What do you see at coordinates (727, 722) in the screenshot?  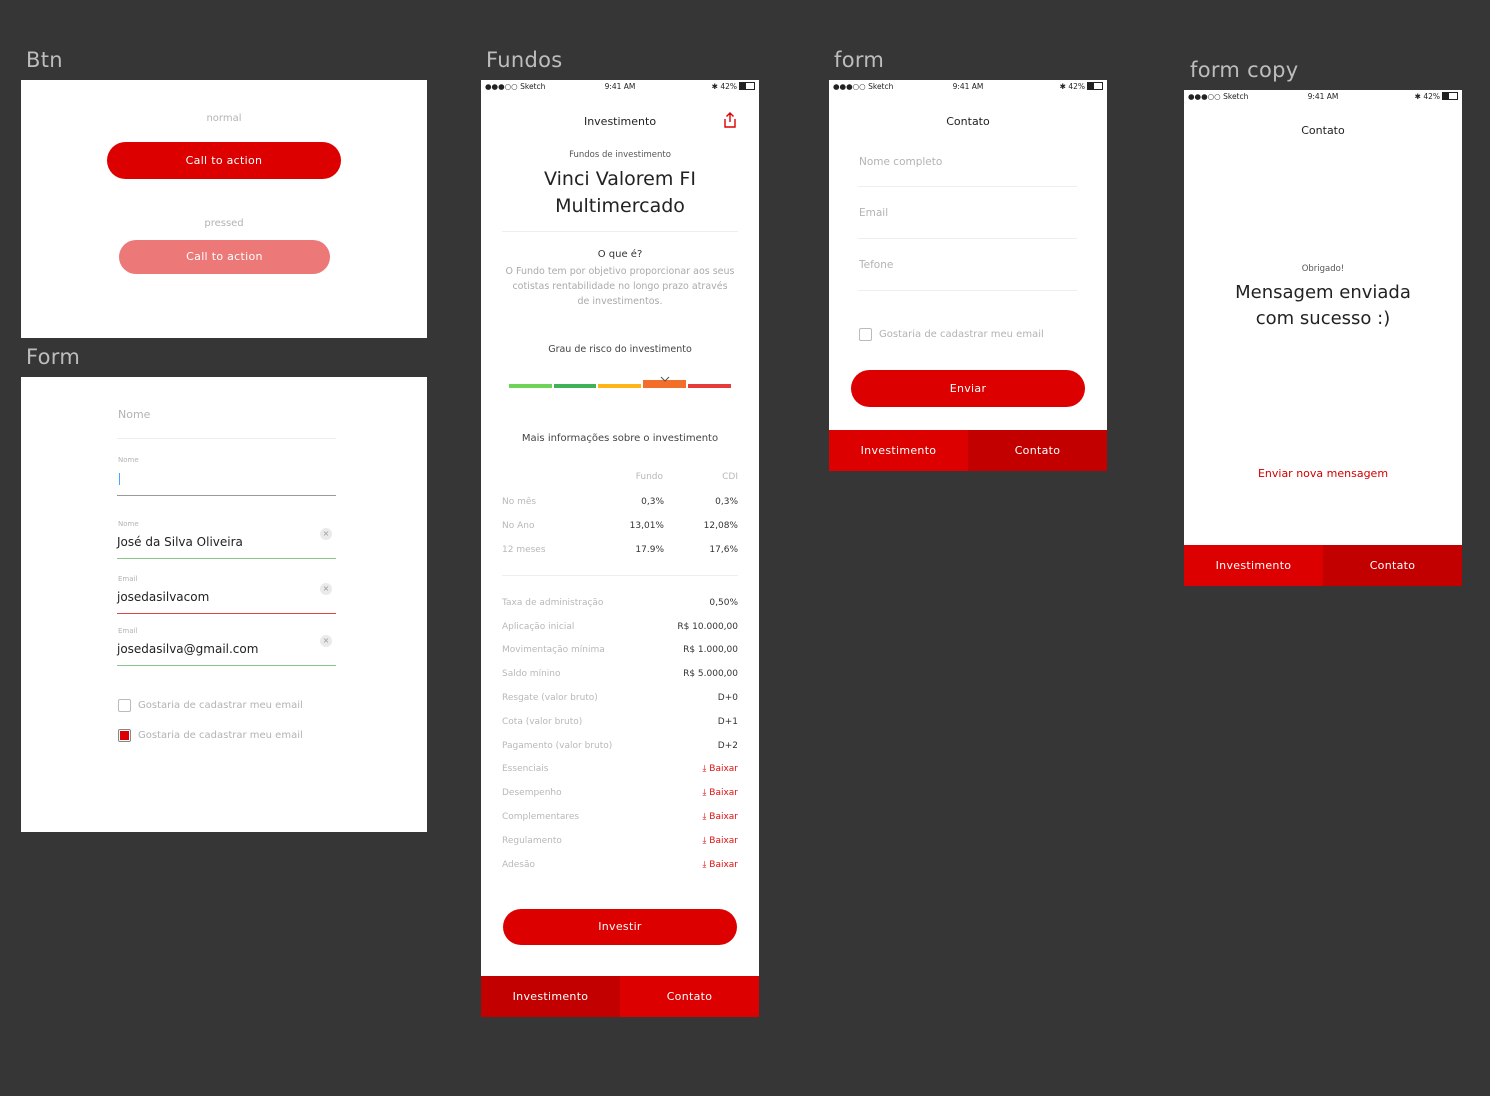 I see `detail-value: D+1` at bounding box center [727, 722].